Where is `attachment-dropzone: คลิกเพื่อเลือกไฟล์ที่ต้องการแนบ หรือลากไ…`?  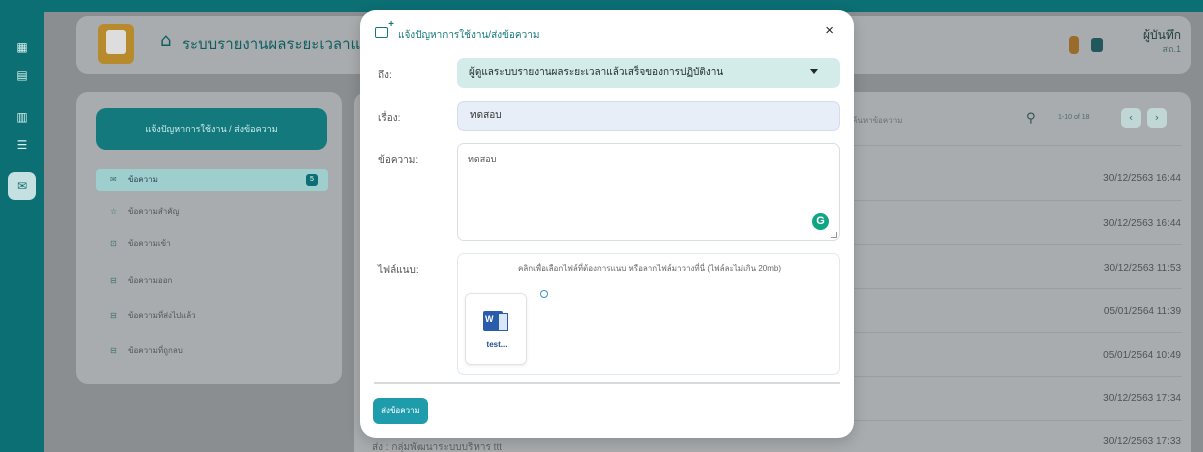 attachment-dropzone: คลิกเพื่อเลือกไฟล์ที่ต้องการแนบ หรือลากไ… is located at coordinates (648, 314).